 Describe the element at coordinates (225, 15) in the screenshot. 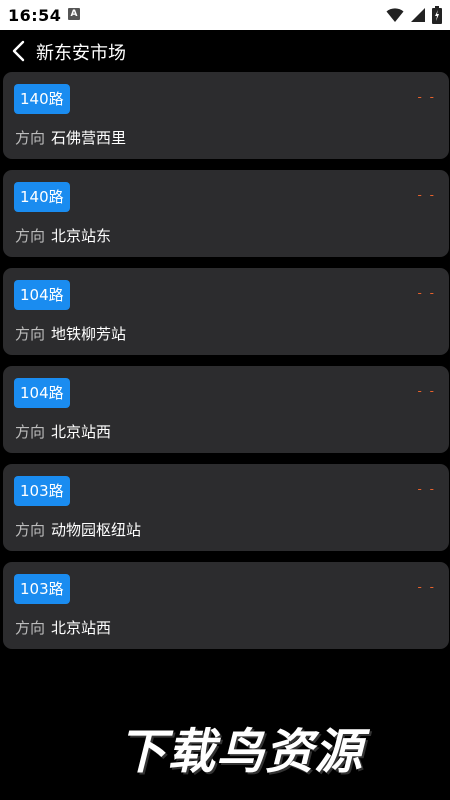

I see `status-bar: 16:54 A` at that location.